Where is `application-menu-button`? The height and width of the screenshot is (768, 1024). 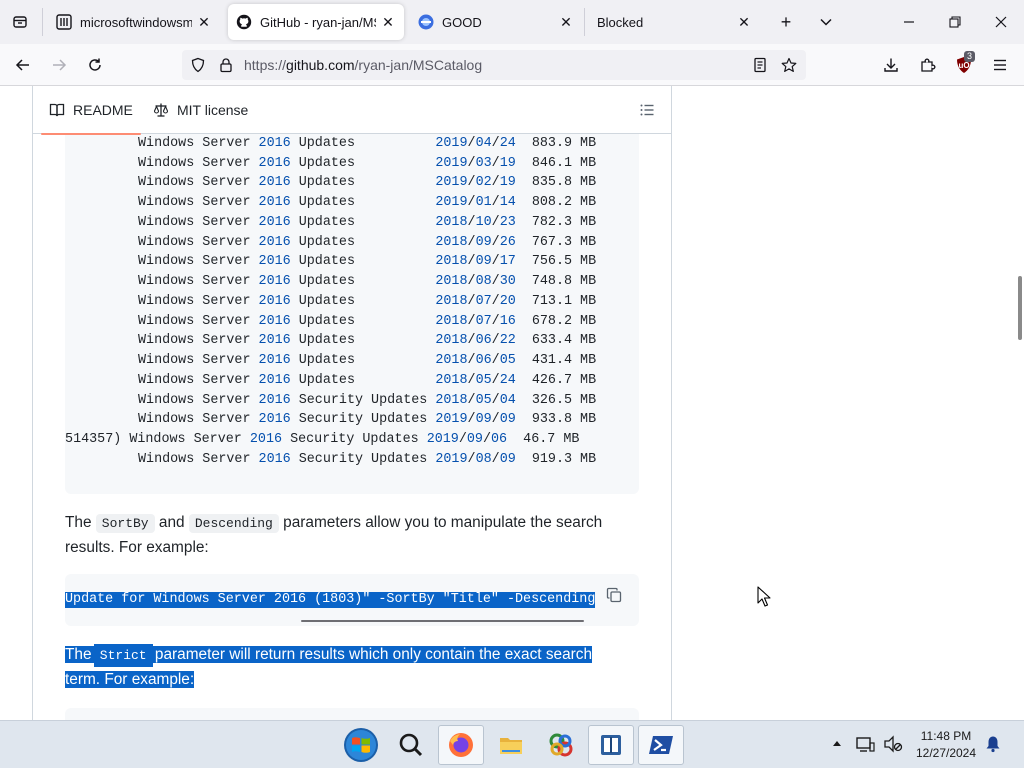 application-menu-button is located at coordinates (1000, 65).